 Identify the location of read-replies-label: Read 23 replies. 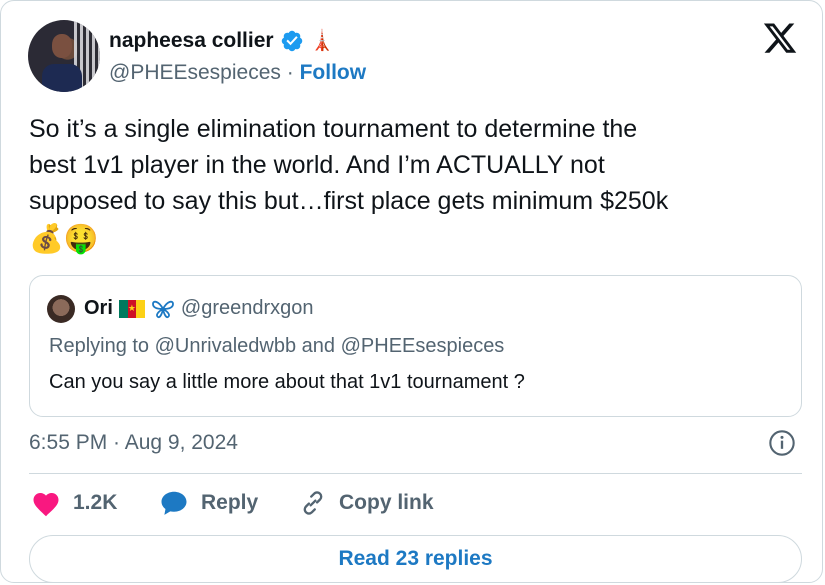
(415, 558).